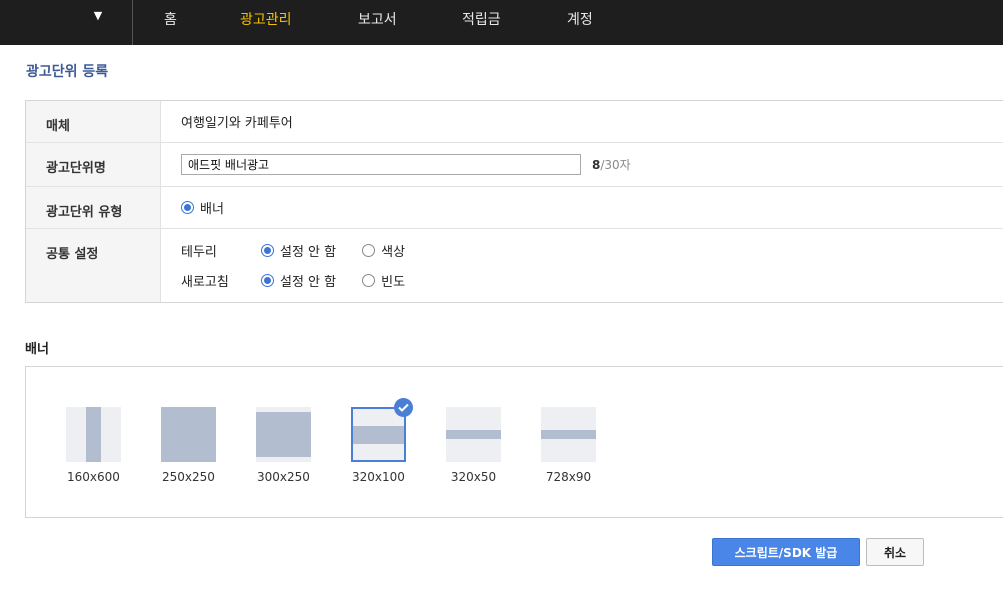 This screenshot has width=1003, height=616. What do you see at coordinates (403, 407) in the screenshot?
I see `selected-check-icon` at bounding box center [403, 407].